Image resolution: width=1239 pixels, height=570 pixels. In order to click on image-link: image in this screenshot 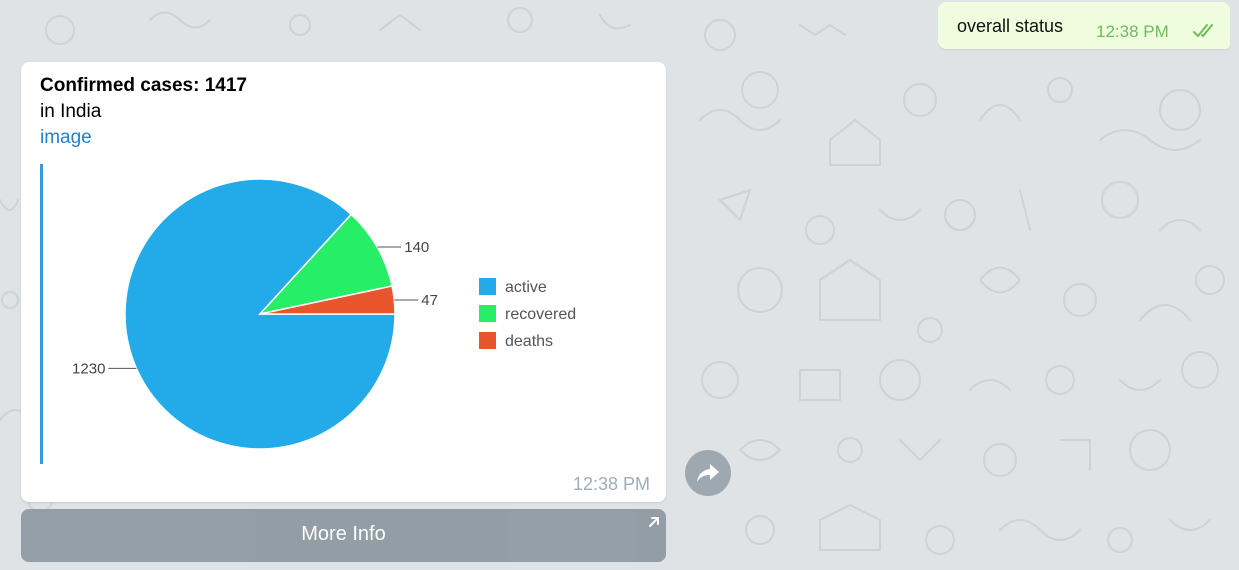, I will do `click(66, 138)`.